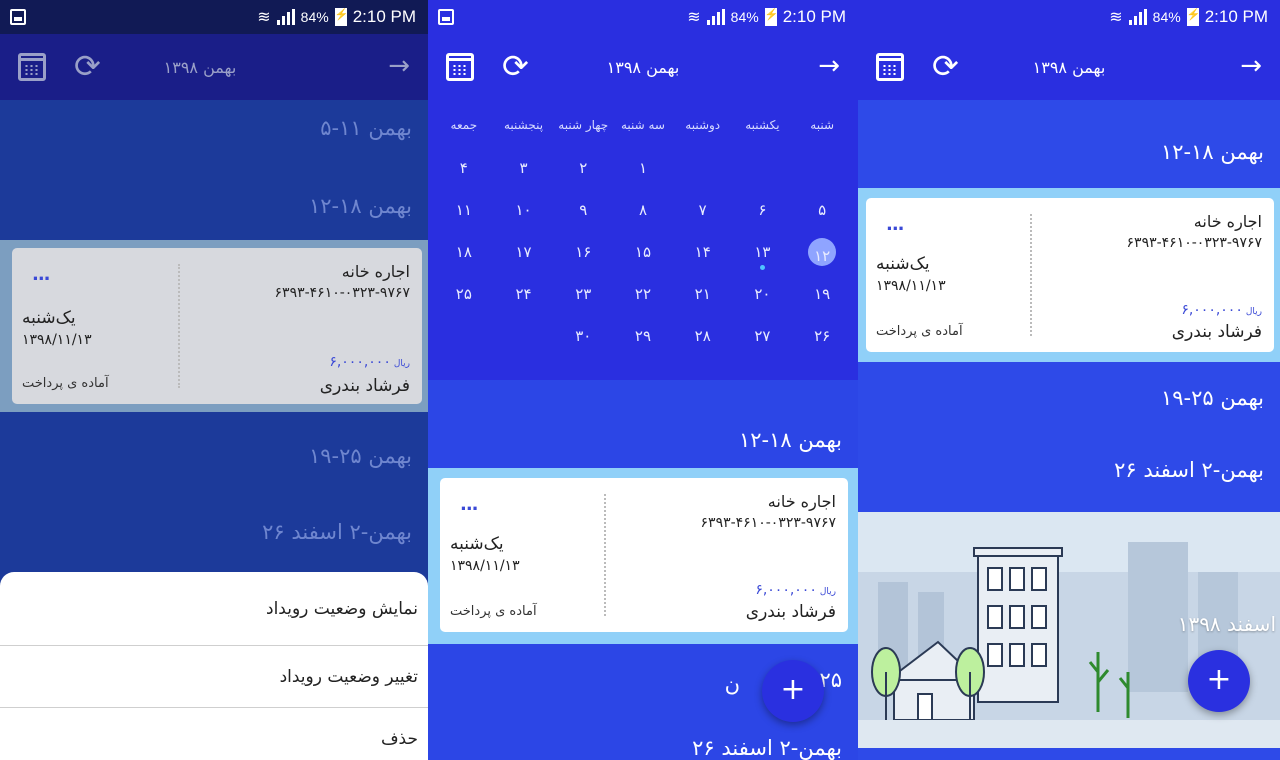 This screenshot has width=1280, height=760. I want to click on calendar-day: ۱۲, so click(822, 255).